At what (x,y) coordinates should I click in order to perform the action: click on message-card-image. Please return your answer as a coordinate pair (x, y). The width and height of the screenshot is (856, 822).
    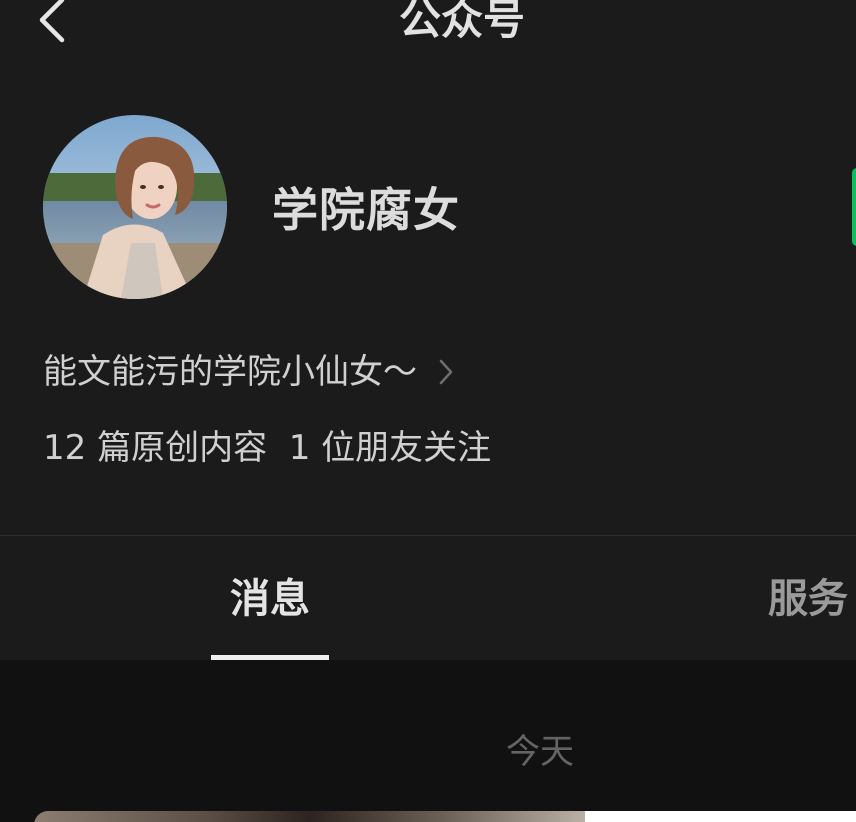
    Looking at the image, I should click on (309, 816).